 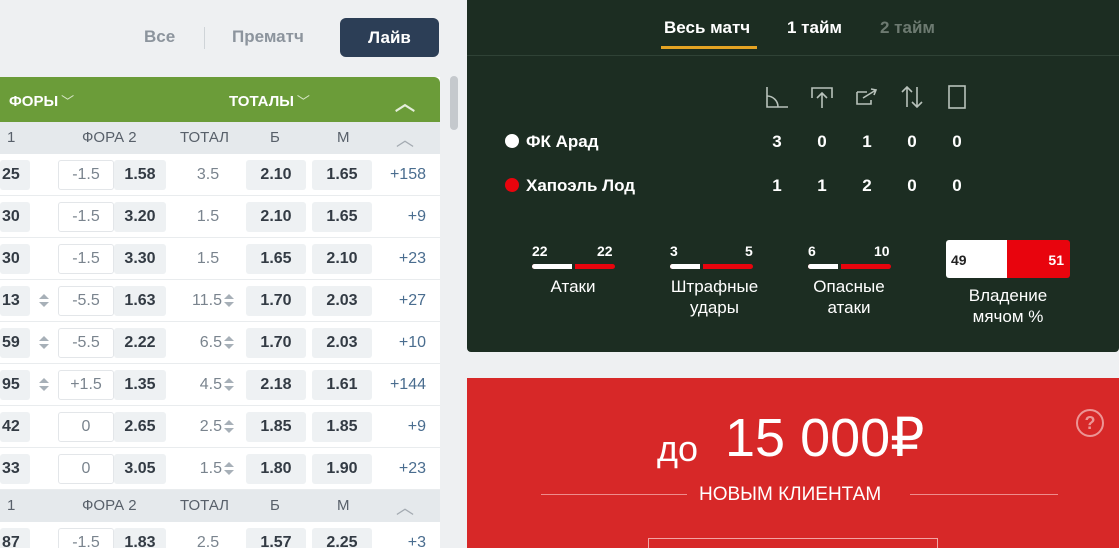 I want to click on table-row: 25 -1.5 1.58 3.5 2.10 1.65 +158, so click(x=220, y=175).